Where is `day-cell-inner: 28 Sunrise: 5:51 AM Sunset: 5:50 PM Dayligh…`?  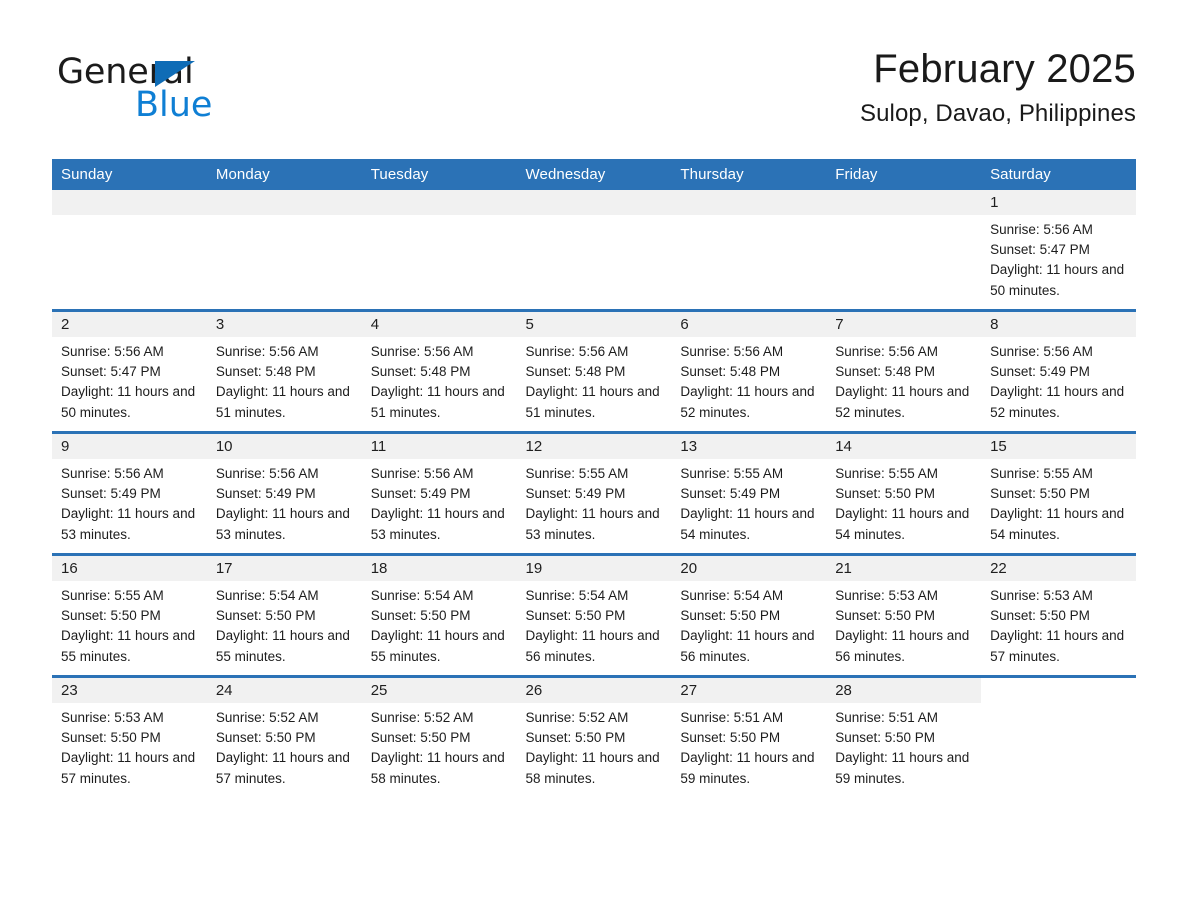
day-cell-inner: 28 Sunrise: 5:51 AM Sunset: 5:50 PM Dayligh… is located at coordinates (904, 737).